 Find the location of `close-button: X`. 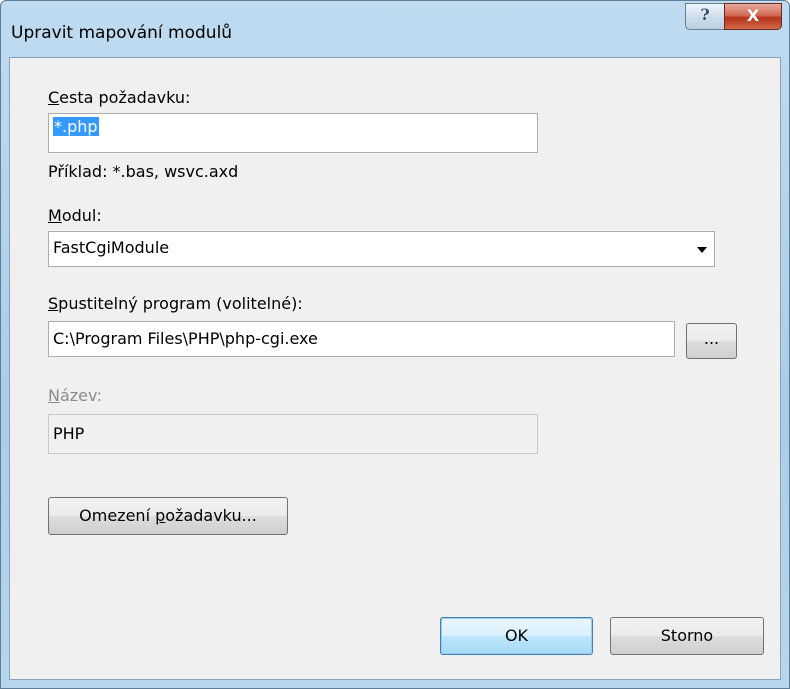

close-button: X is located at coordinates (753, 16).